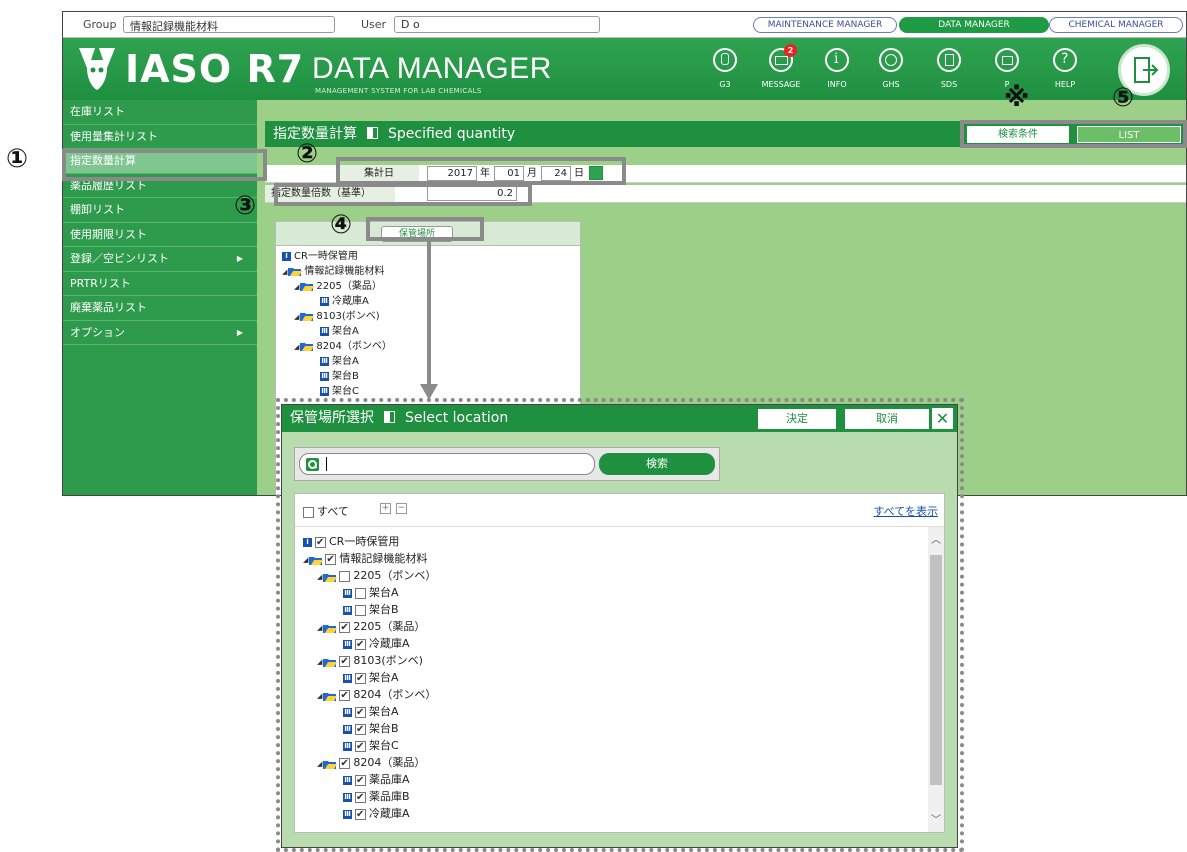 This screenshot has width=1187, height=852. I want to click on tab-maintenance-manager: MAINTENANCE MANAGER, so click(825, 25).